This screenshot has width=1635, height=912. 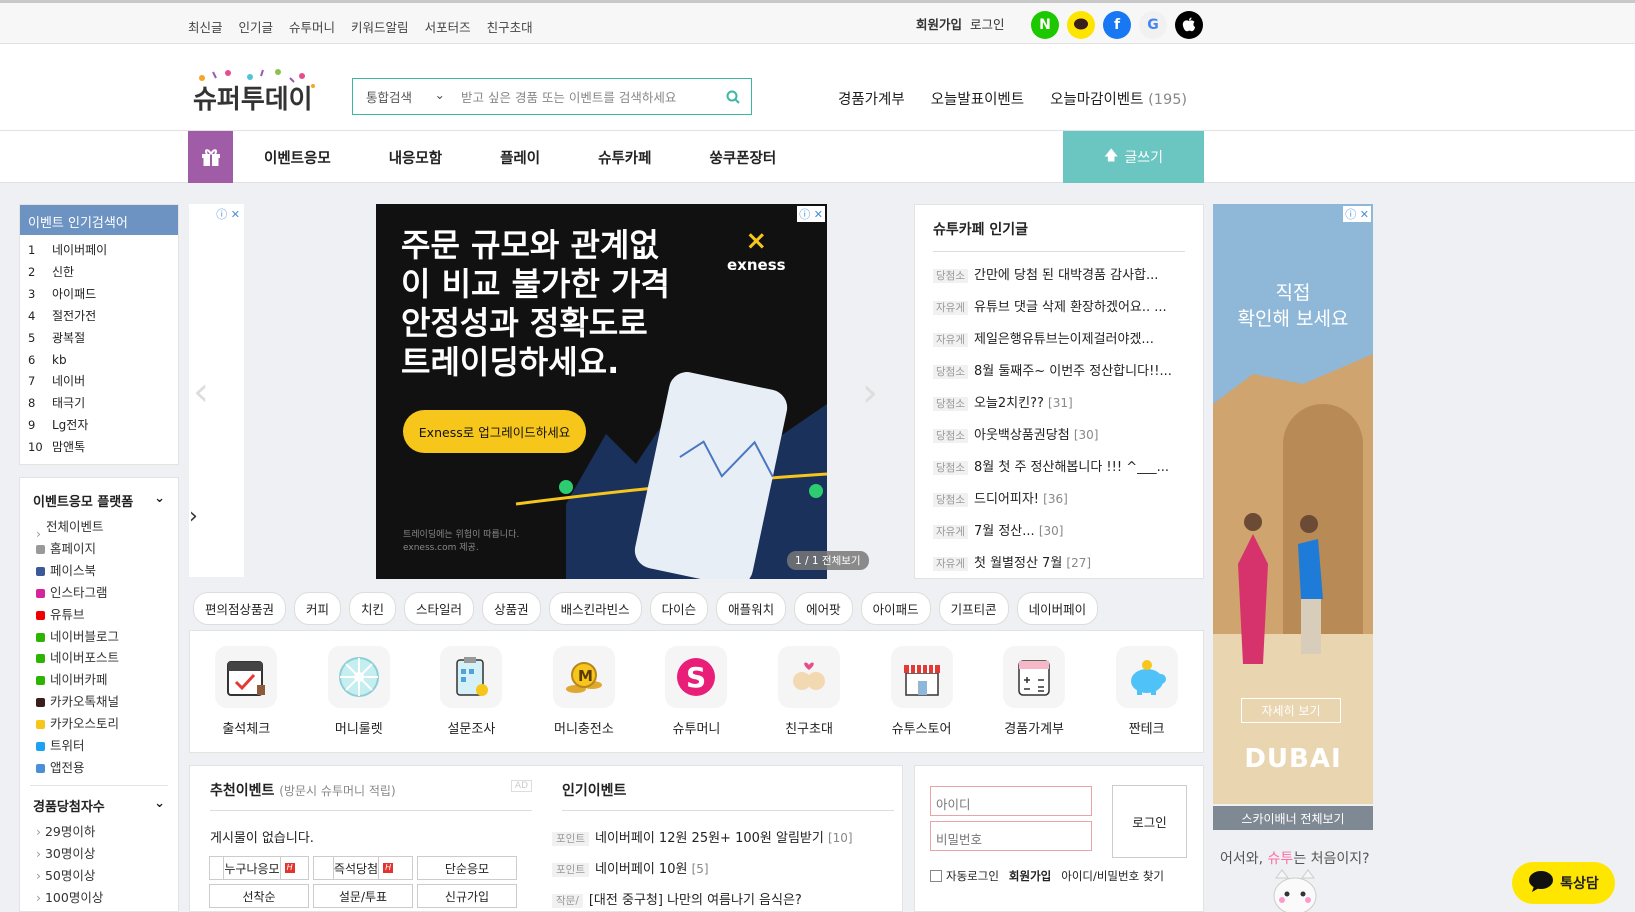 What do you see at coordinates (595, 608) in the screenshot?
I see `keyword-tag: 배스킨라빈스` at bounding box center [595, 608].